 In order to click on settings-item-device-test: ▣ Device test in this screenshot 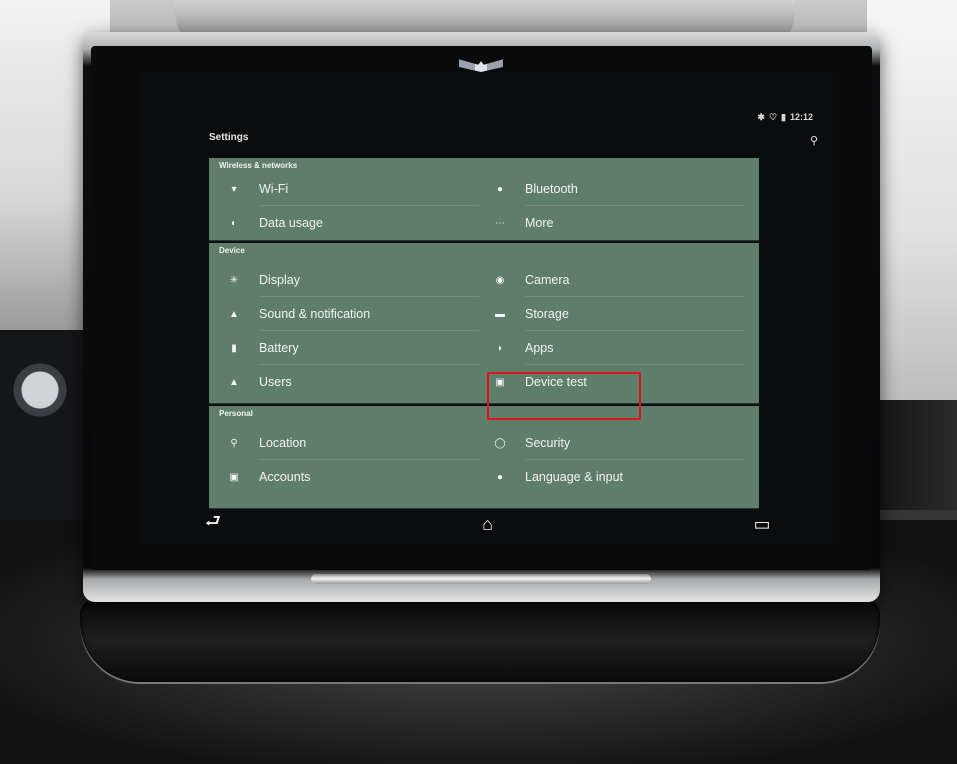, I will do `click(618, 382)`.